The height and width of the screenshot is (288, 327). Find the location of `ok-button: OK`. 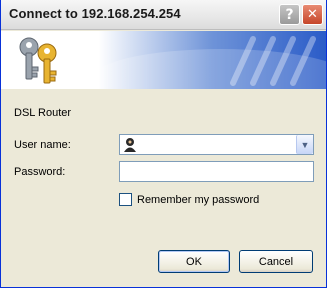

ok-button: OK is located at coordinates (194, 261).